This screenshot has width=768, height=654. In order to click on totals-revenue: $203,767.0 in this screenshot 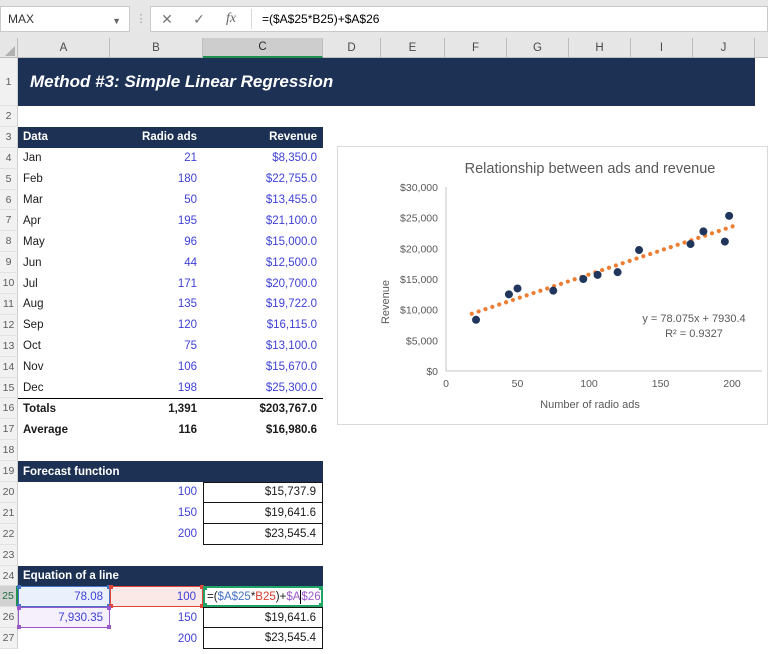, I will do `click(263, 408)`.